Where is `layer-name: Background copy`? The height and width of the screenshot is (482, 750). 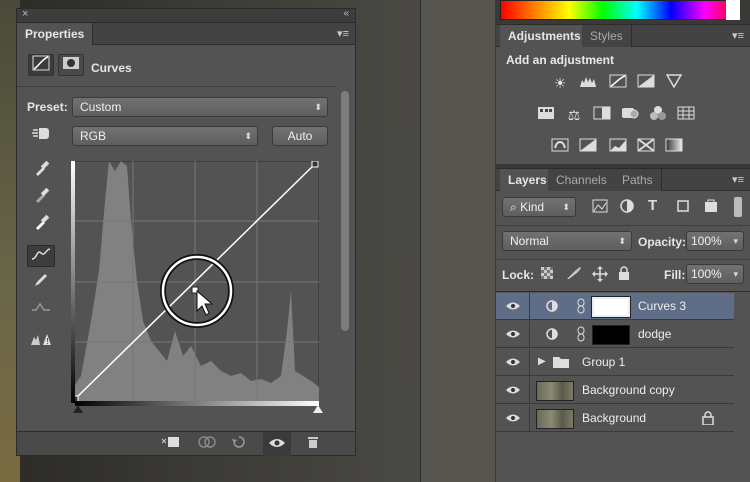 layer-name: Background copy is located at coordinates (628, 390).